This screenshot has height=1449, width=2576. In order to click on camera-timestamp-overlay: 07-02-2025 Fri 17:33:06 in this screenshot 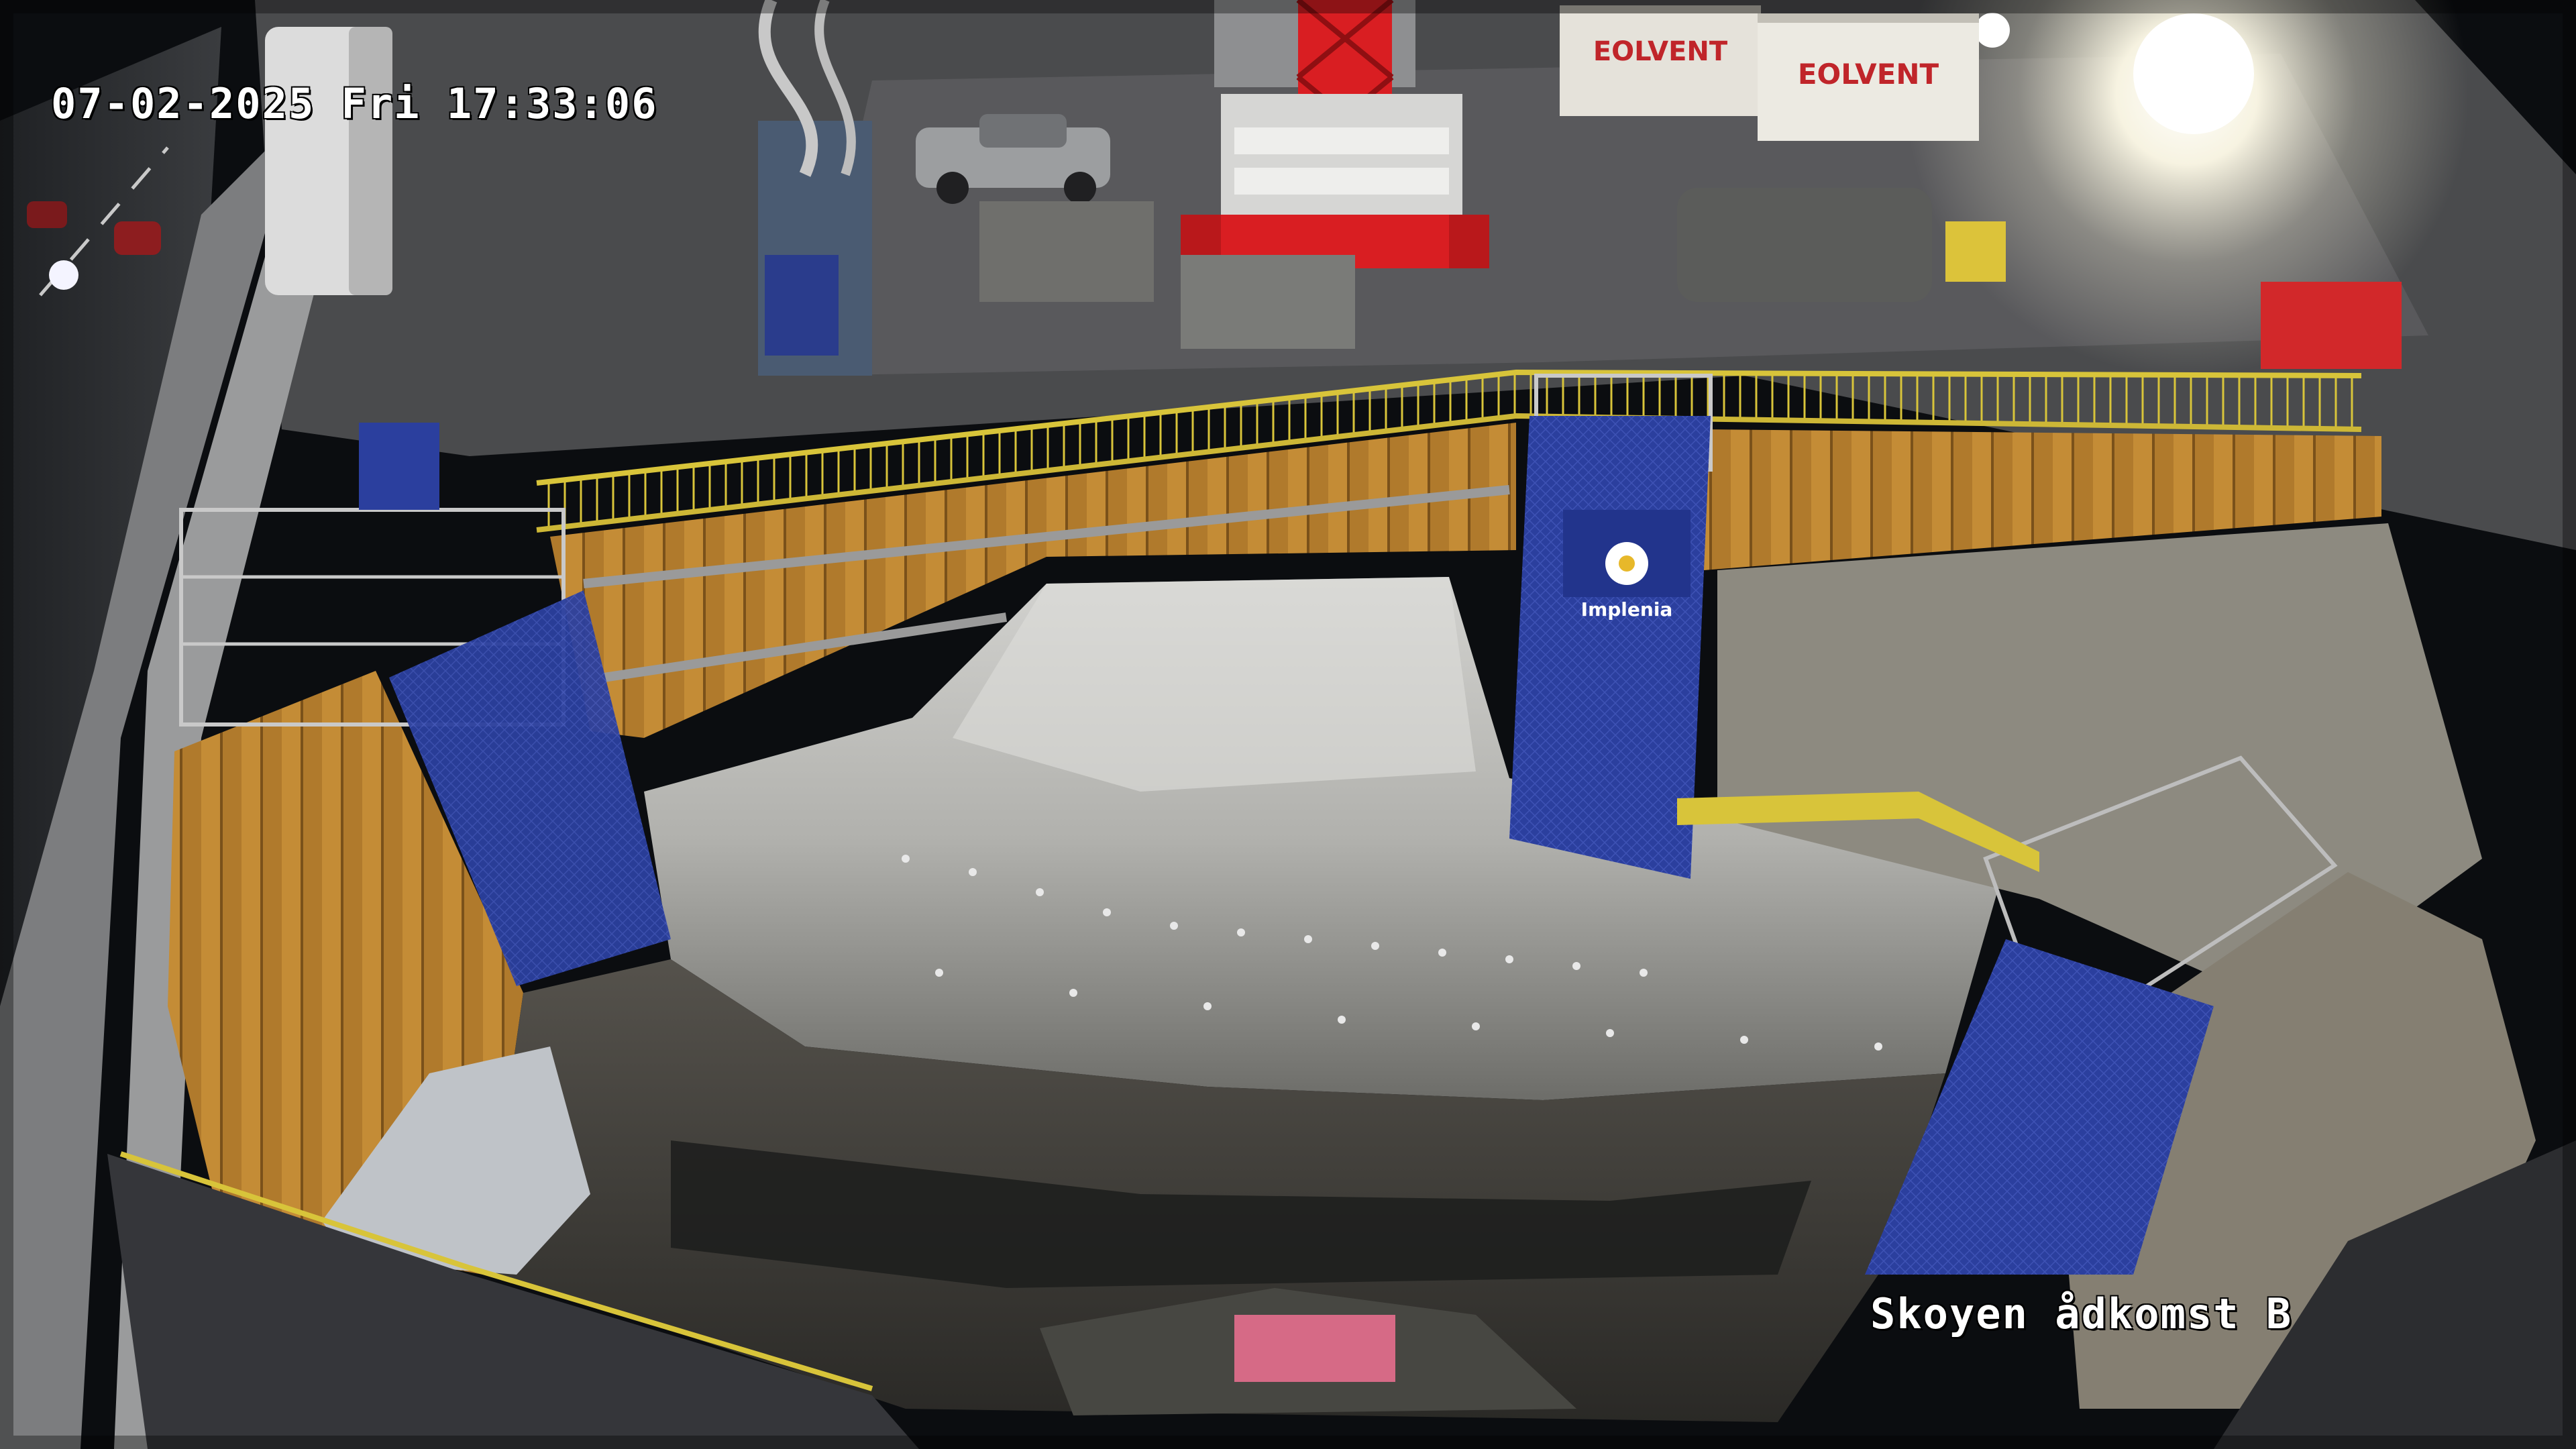, I will do `click(354, 103)`.